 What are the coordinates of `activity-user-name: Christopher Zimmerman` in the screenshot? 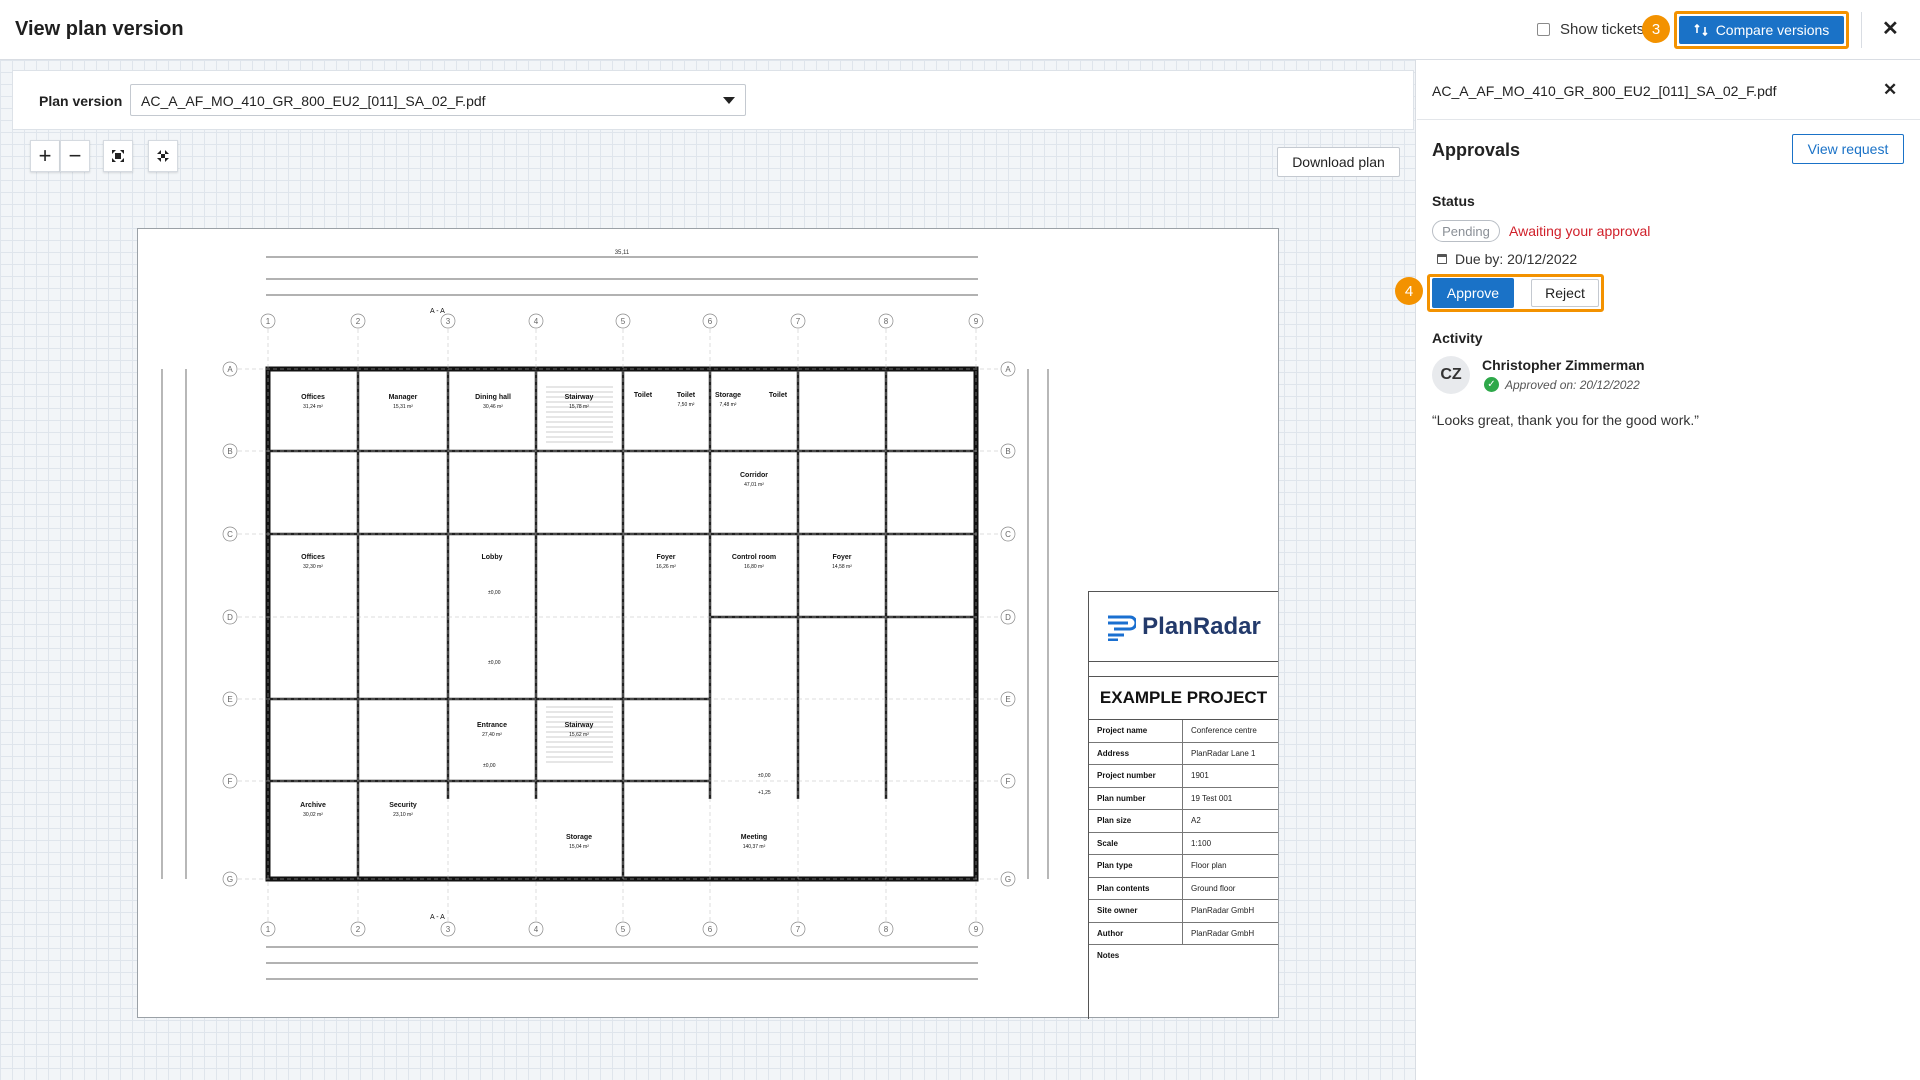 It's located at (1563, 365).